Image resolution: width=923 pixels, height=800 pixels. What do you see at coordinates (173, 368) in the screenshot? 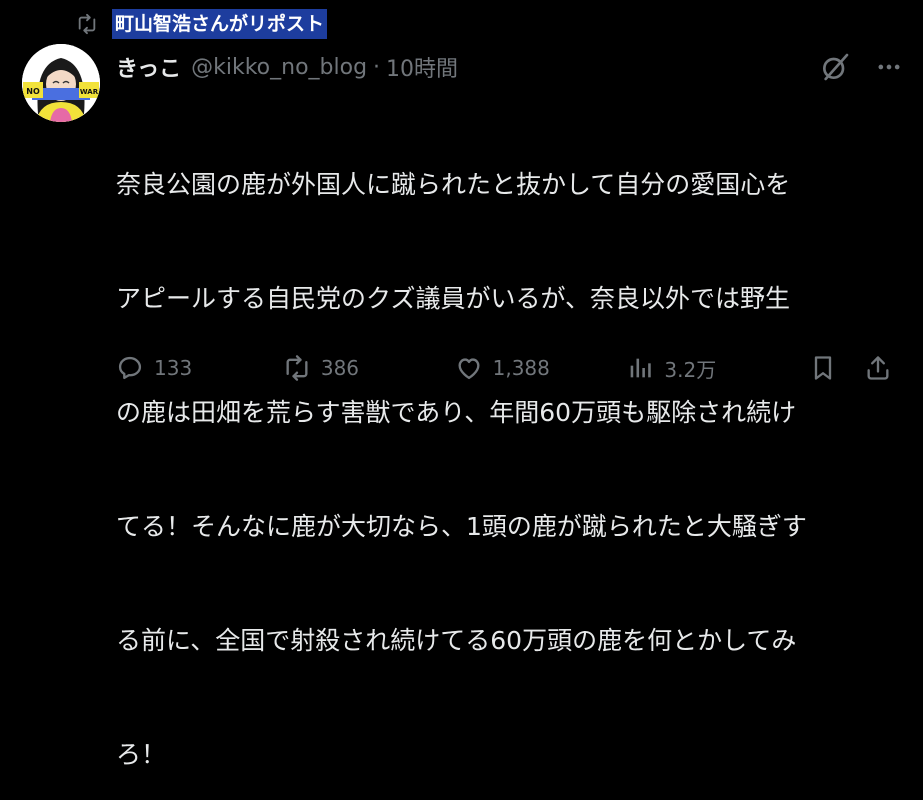
I see `reply-count: 133` at bounding box center [173, 368].